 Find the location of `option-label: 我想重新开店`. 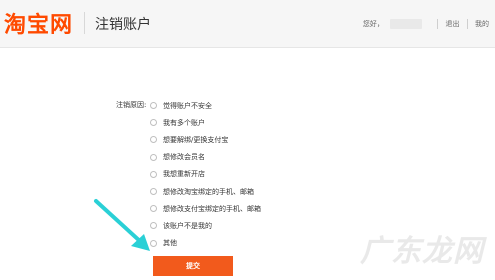

option-label: 我想重新开店 is located at coordinates (184, 174).